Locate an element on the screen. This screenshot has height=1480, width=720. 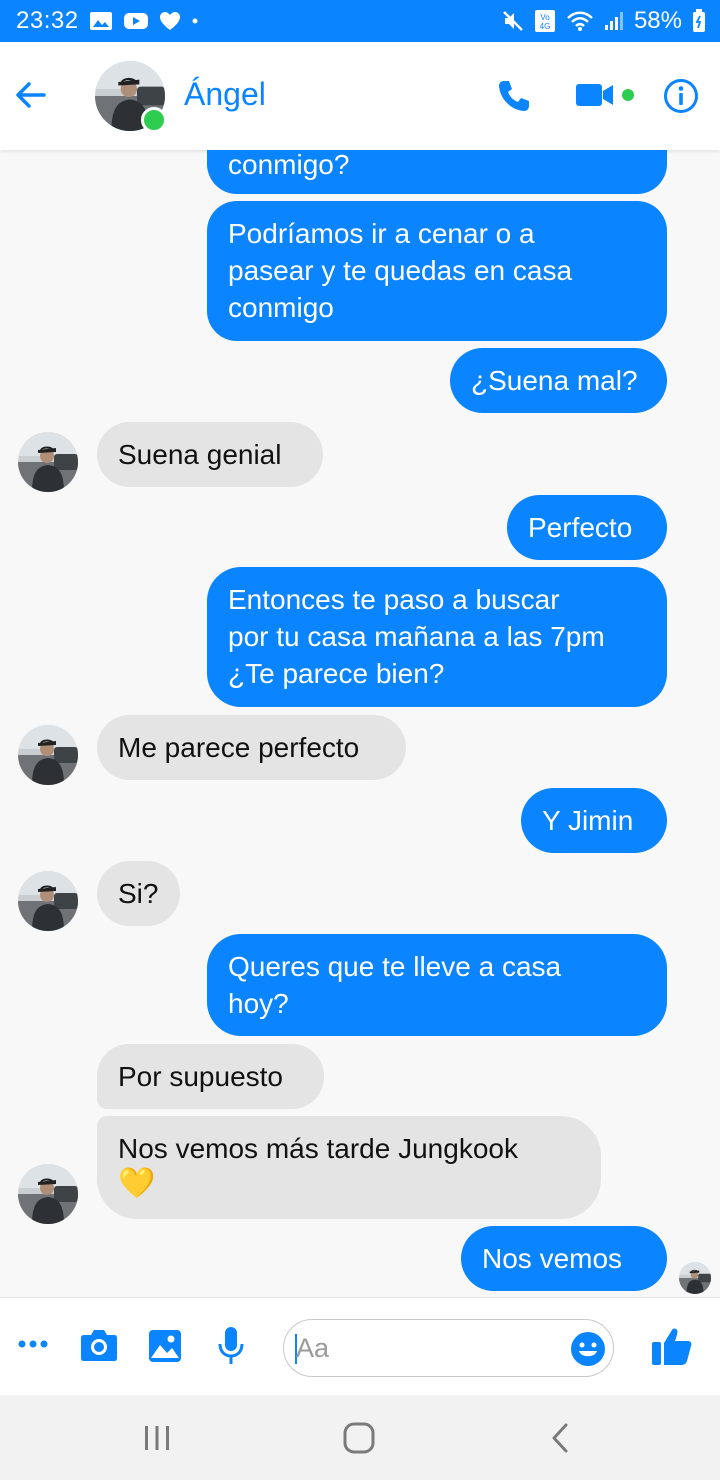
message-input-placeholder: Aa is located at coordinates (313, 1348).